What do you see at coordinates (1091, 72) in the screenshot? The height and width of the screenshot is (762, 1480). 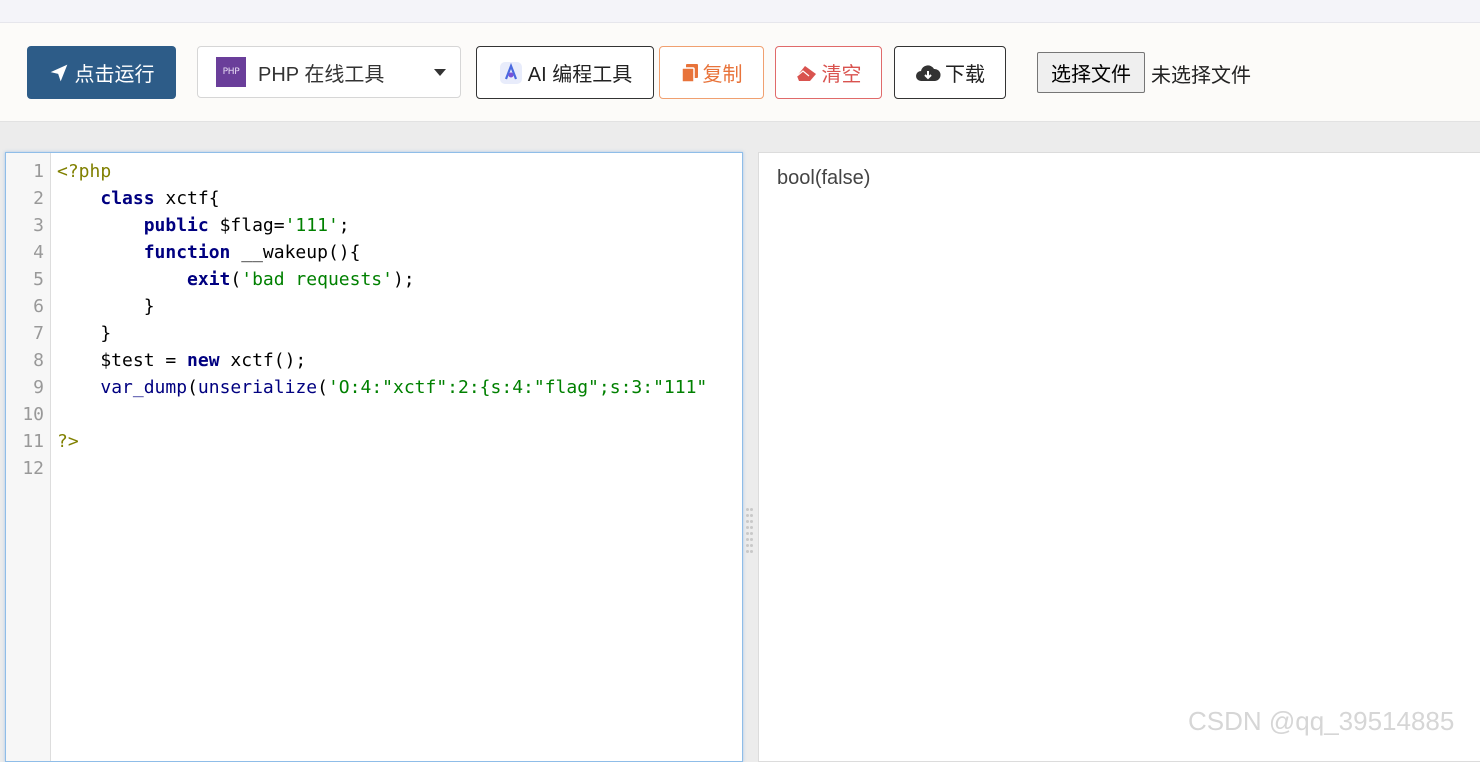 I see `choose-file-button: 选择文件` at bounding box center [1091, 72].